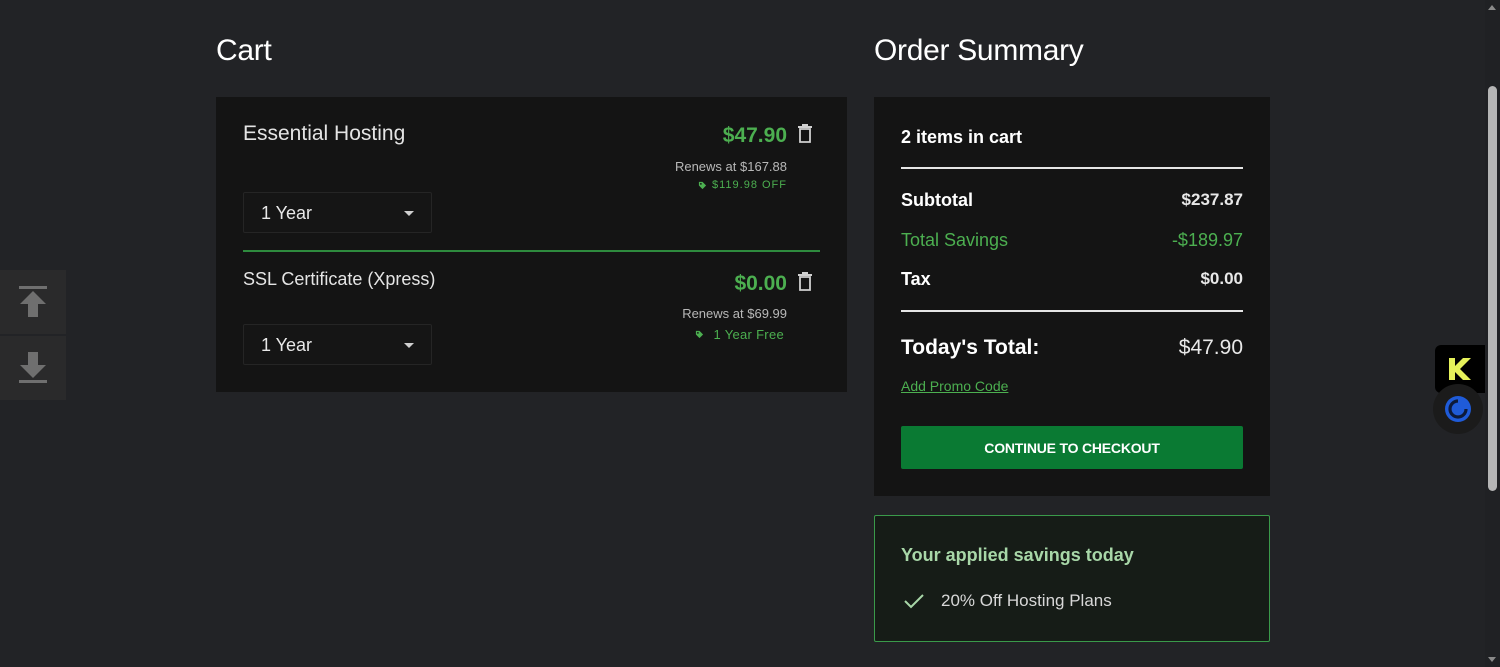  Describe the element at coordinates (1460, 369) in the screenshot. I see `k-logo-icon` at that location.